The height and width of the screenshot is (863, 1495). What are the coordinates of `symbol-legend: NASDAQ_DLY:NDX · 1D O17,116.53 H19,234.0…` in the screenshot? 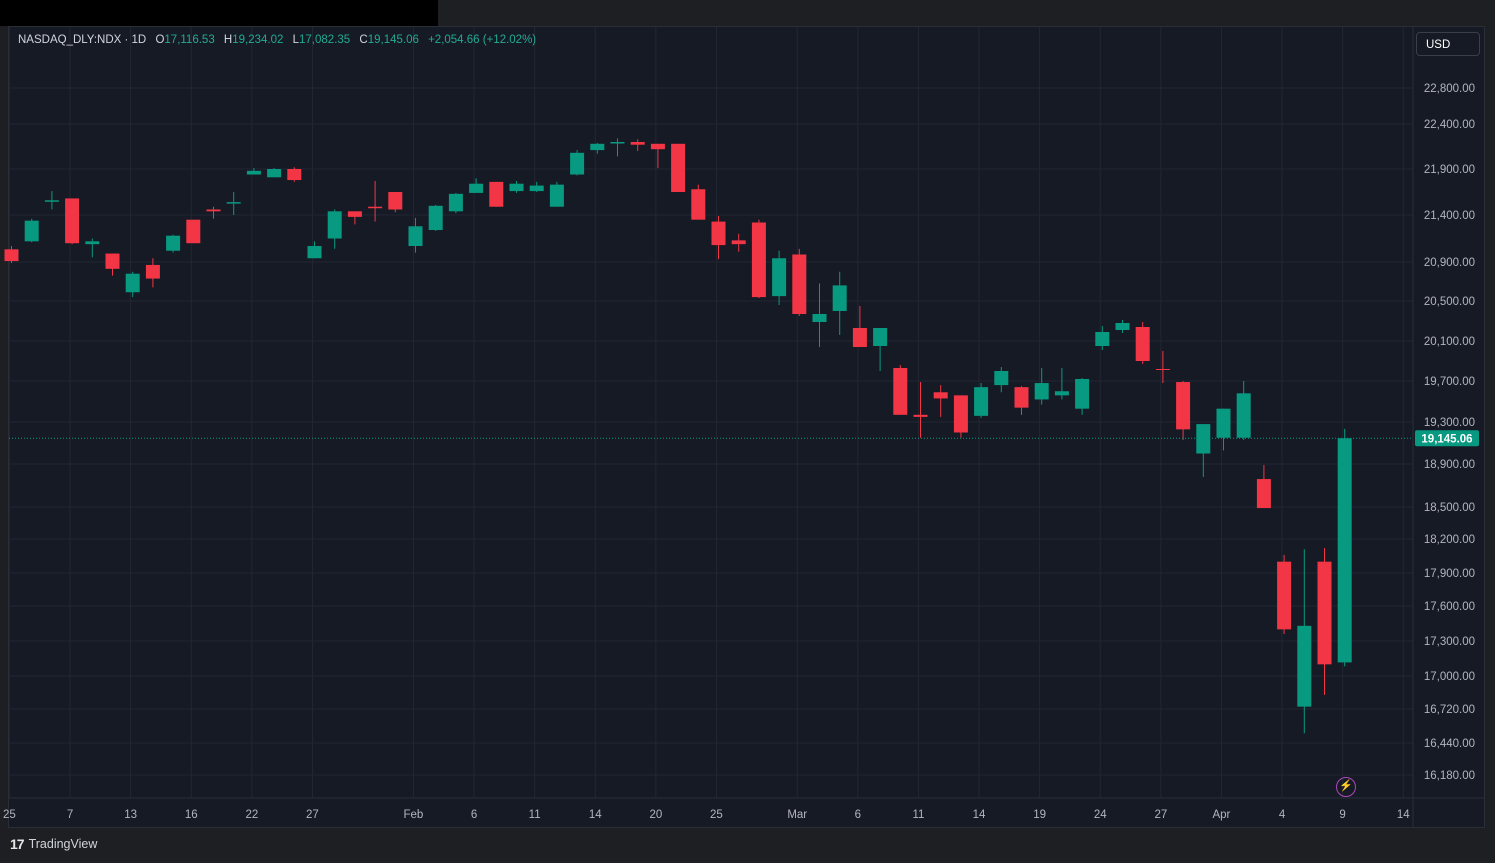 It's located at (280, 40).